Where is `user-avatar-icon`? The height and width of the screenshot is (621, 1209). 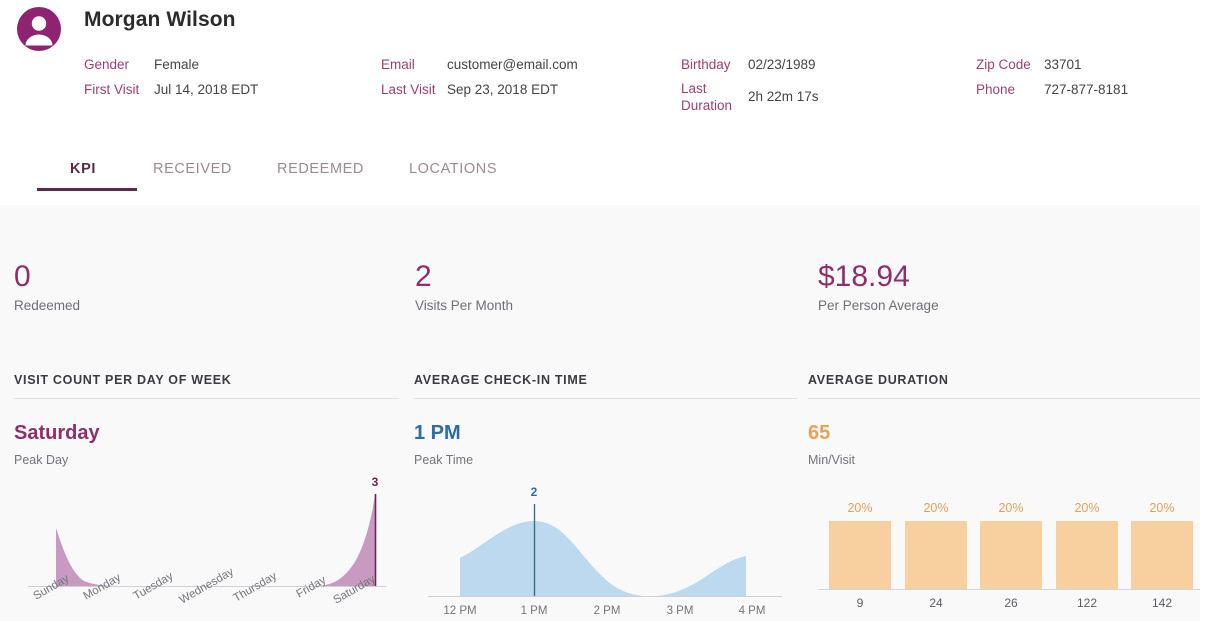
user-avatar-icon is located at coordinates (39, 29).